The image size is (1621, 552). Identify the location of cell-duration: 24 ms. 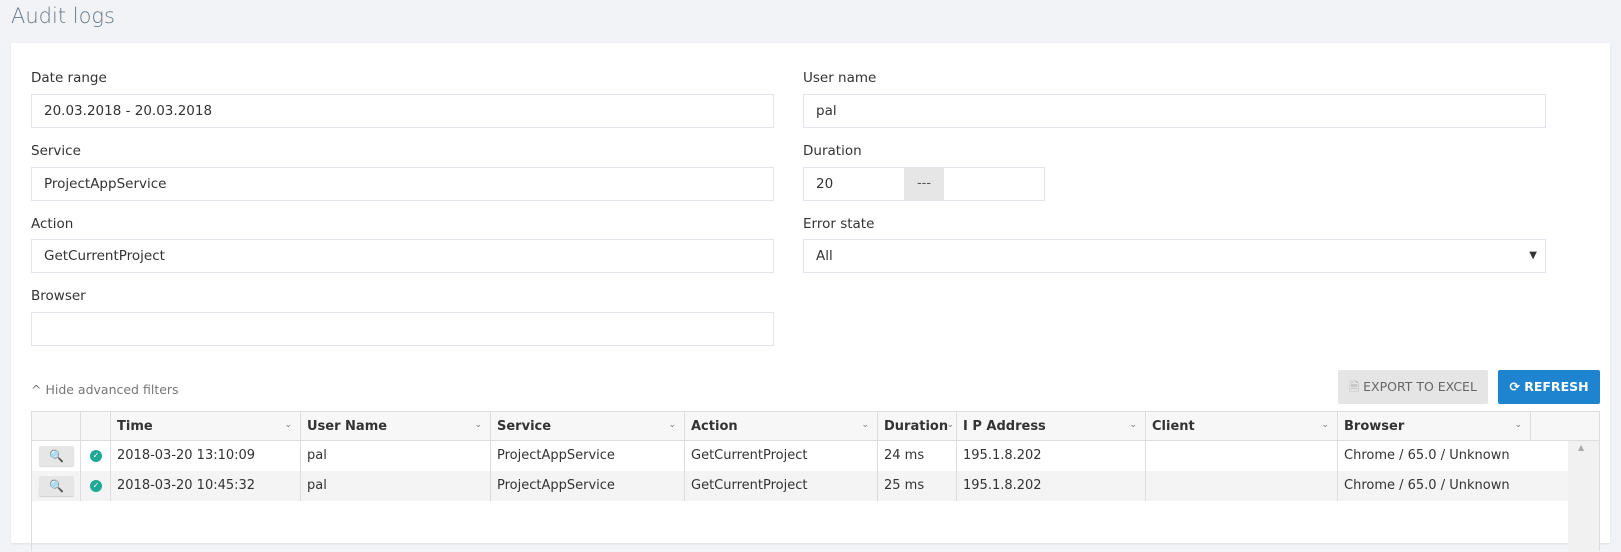
(917, 456).